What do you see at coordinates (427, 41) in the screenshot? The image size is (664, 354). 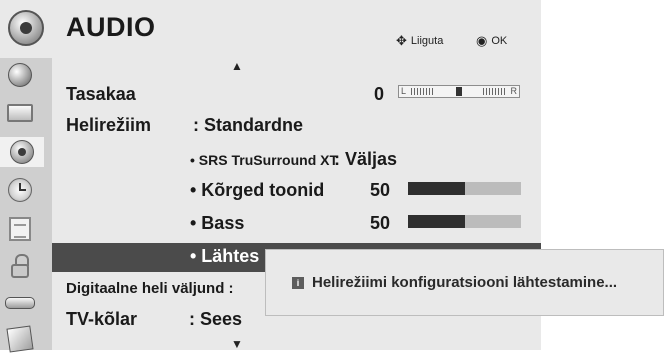 I see `move-hint-label: Liiguta` at bounding box center [427, 41].